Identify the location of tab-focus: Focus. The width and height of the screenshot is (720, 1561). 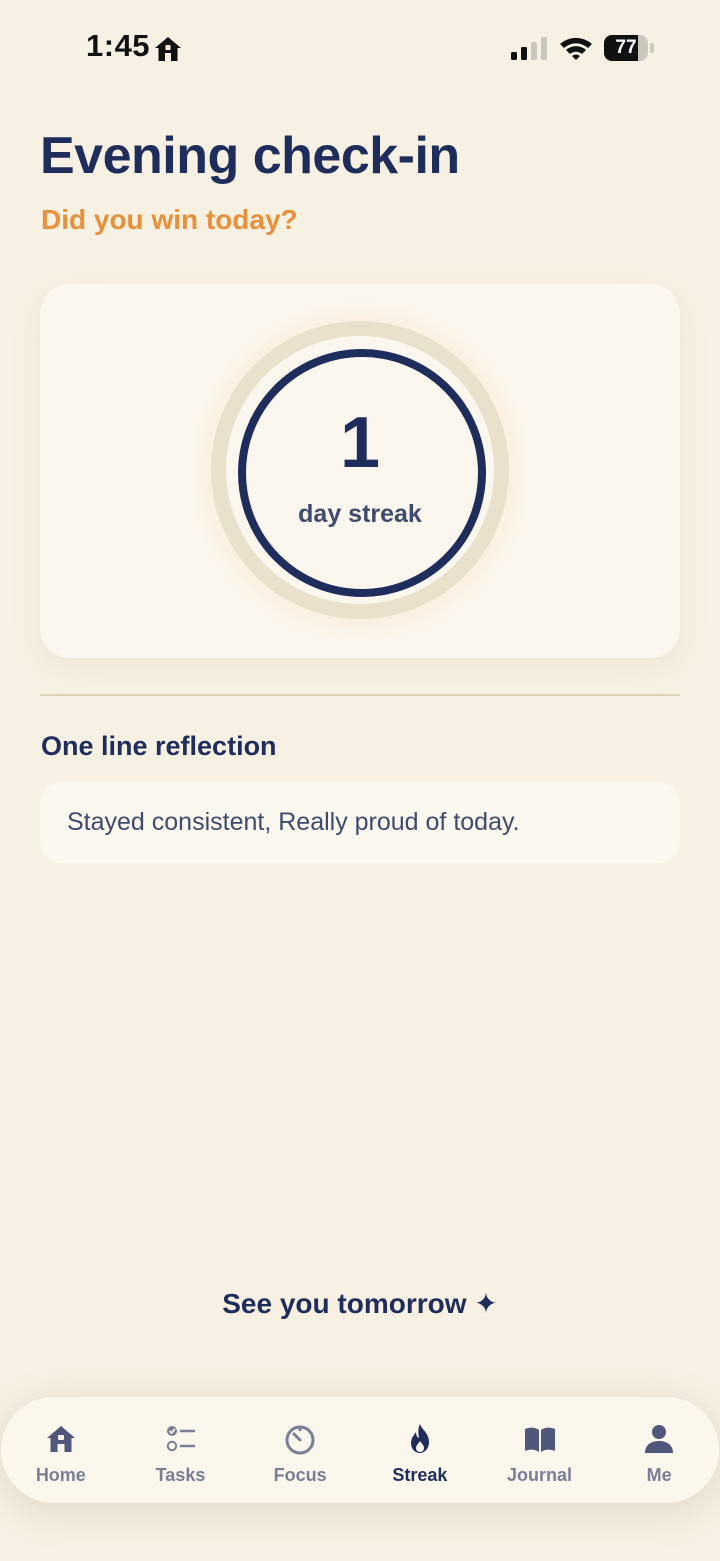
(300, 1450).